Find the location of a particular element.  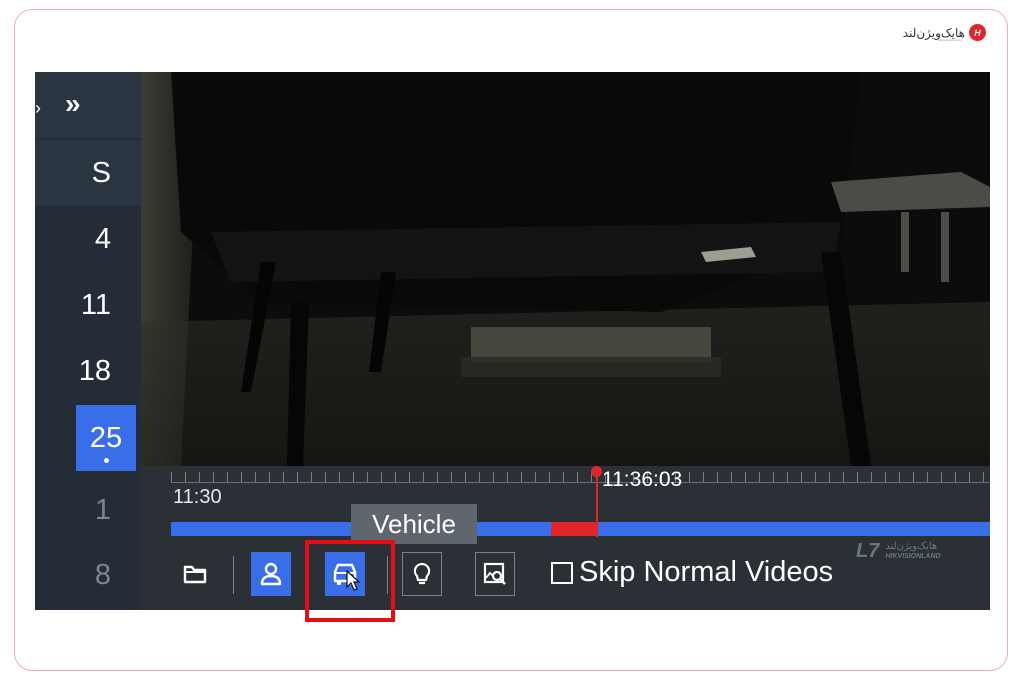

calendar-day-selected: 25 is located at coordinates (106, 438).